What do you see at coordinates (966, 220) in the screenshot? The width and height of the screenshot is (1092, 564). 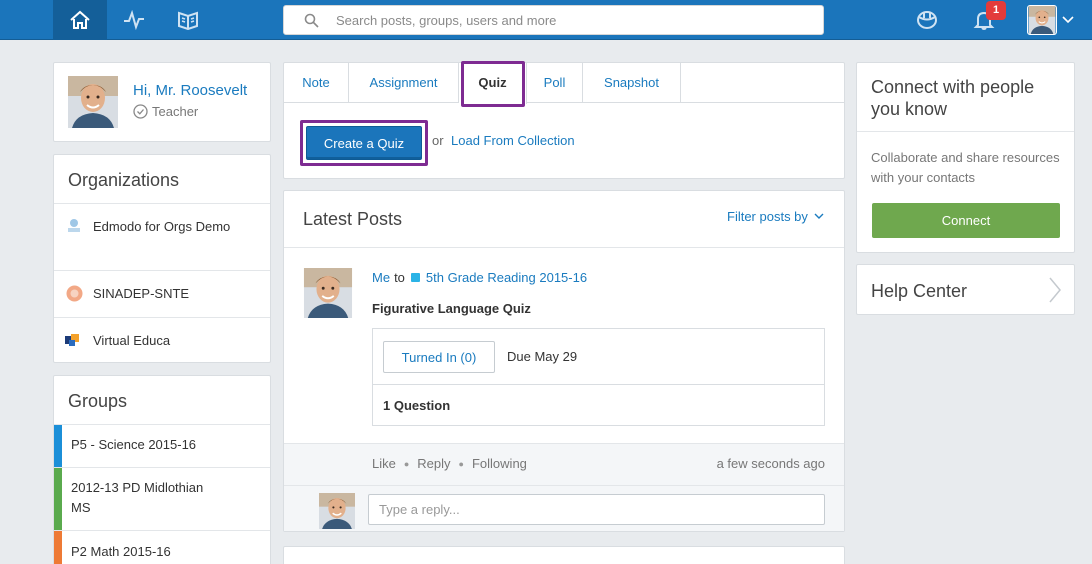 I see `connect-button: Connect` at bounding box center [966, 220].